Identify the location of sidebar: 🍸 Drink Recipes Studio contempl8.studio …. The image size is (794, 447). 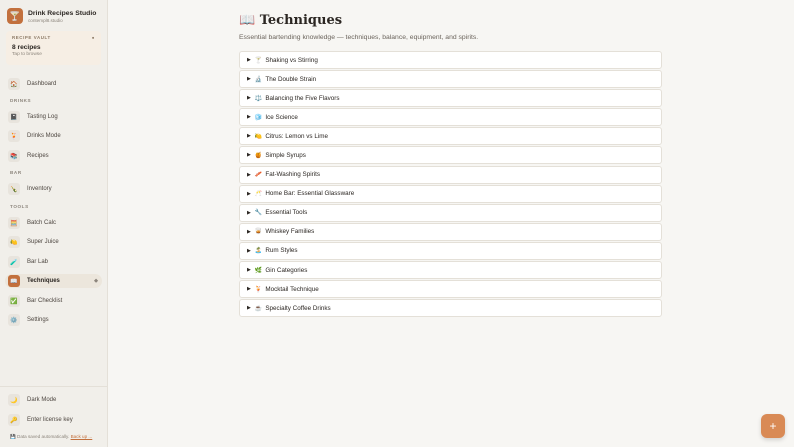
(54, 223).